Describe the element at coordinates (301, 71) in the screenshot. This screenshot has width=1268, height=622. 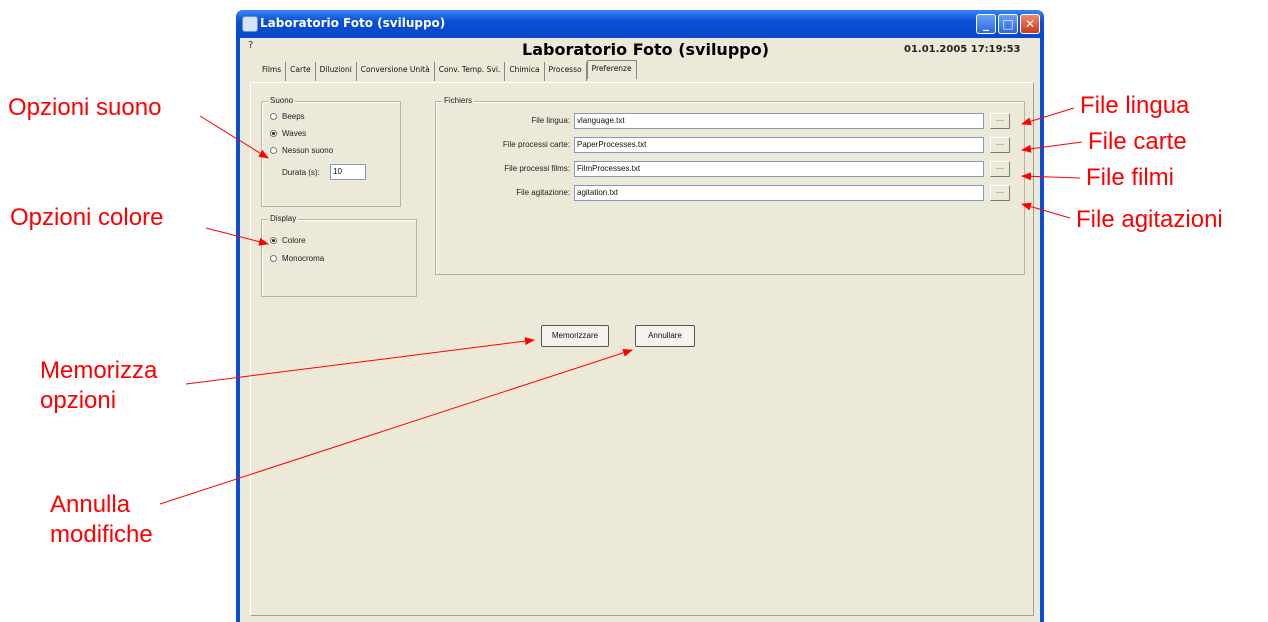
I see `tab-carte: Carte` at that location.